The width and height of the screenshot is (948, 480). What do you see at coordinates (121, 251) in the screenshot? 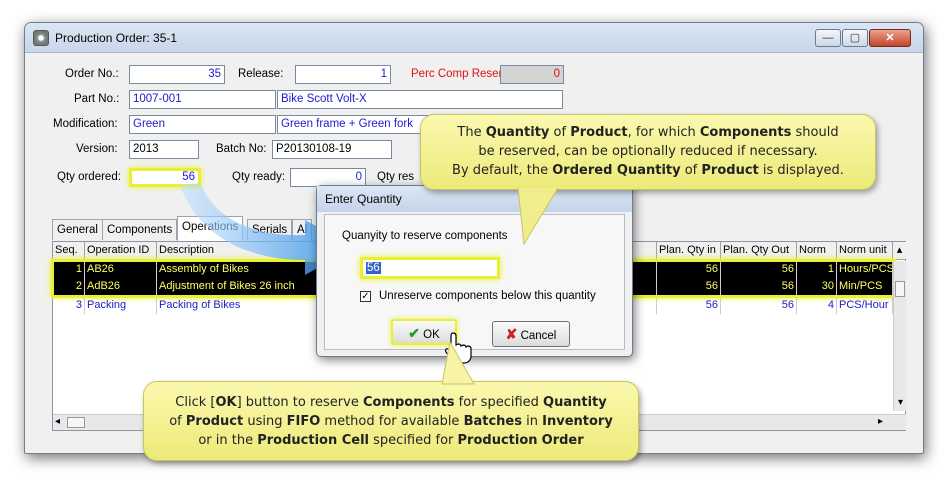
I see `col-operation-id: Operation ID` at bounding box center [121, 251].